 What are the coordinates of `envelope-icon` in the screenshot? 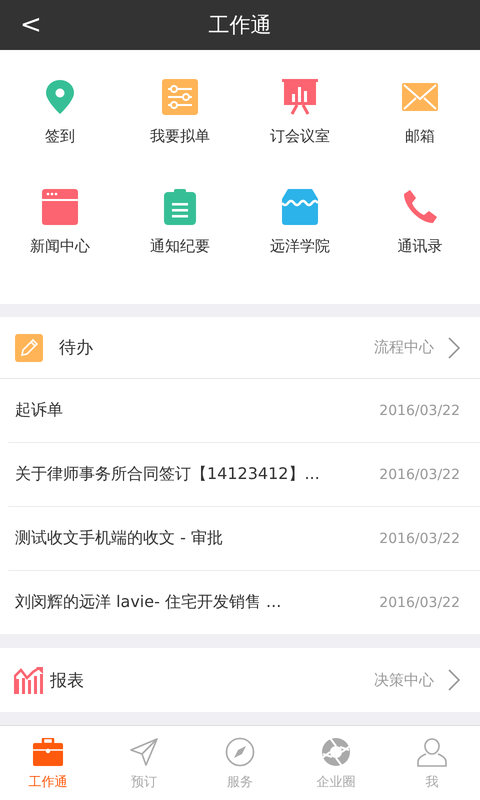 It's located at (420, 97).